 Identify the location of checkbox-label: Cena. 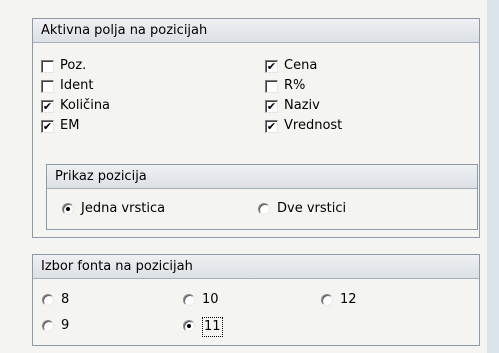
(301, 65).